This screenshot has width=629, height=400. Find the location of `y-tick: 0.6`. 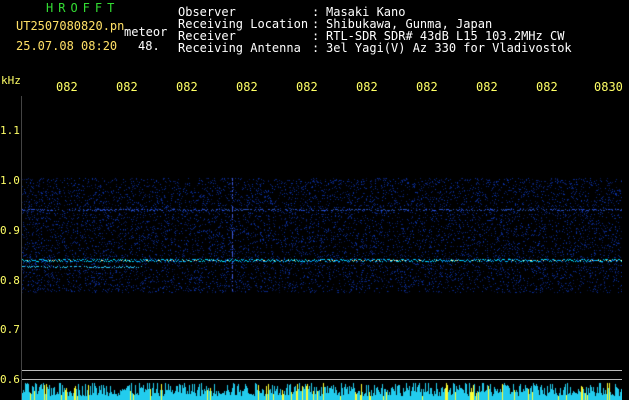

y-tick: 0.6 is located at coordinates (10, 379).